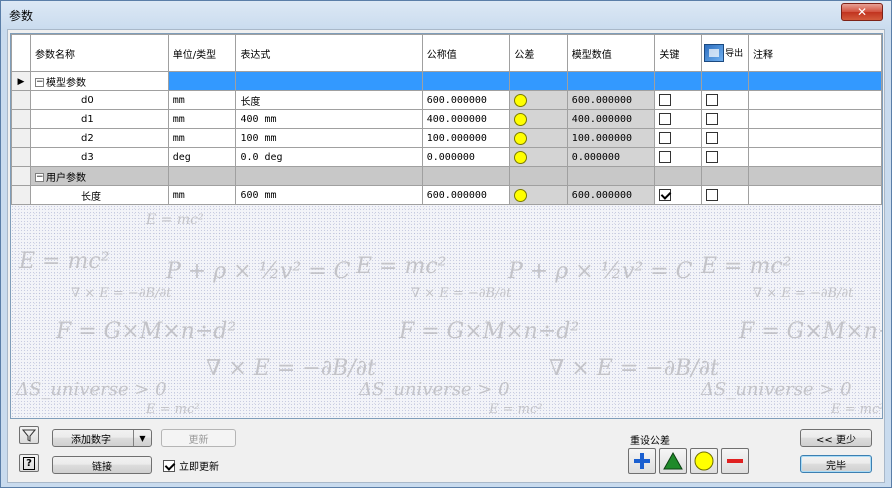 The height and width of the screenshot is (488, 892). What do you see at coordinates (329, 138) in the screenshot?
I see `parameter-expression: 100 mm` at bounding box center [329, 138].